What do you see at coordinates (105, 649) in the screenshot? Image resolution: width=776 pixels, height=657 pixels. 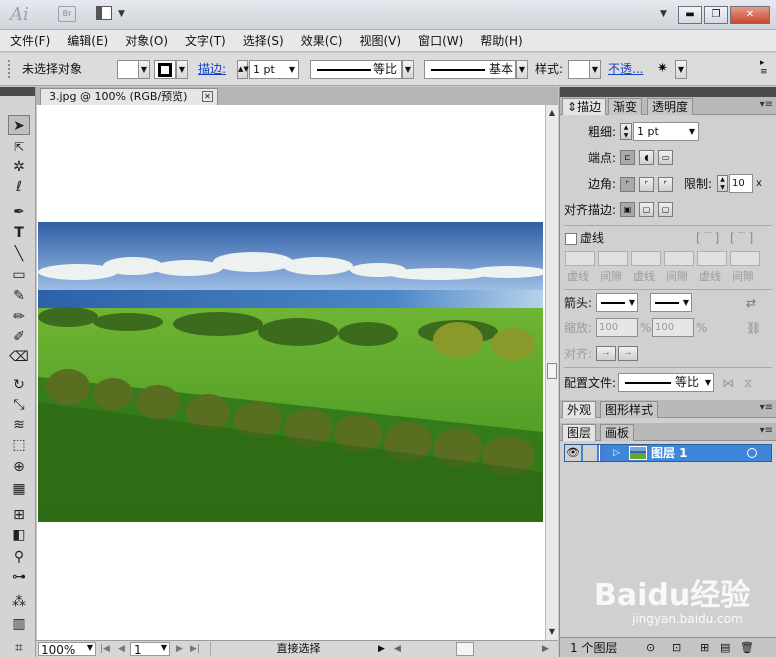 I see `first-artboard-icon: |◀` at bounding box center [105, 649].